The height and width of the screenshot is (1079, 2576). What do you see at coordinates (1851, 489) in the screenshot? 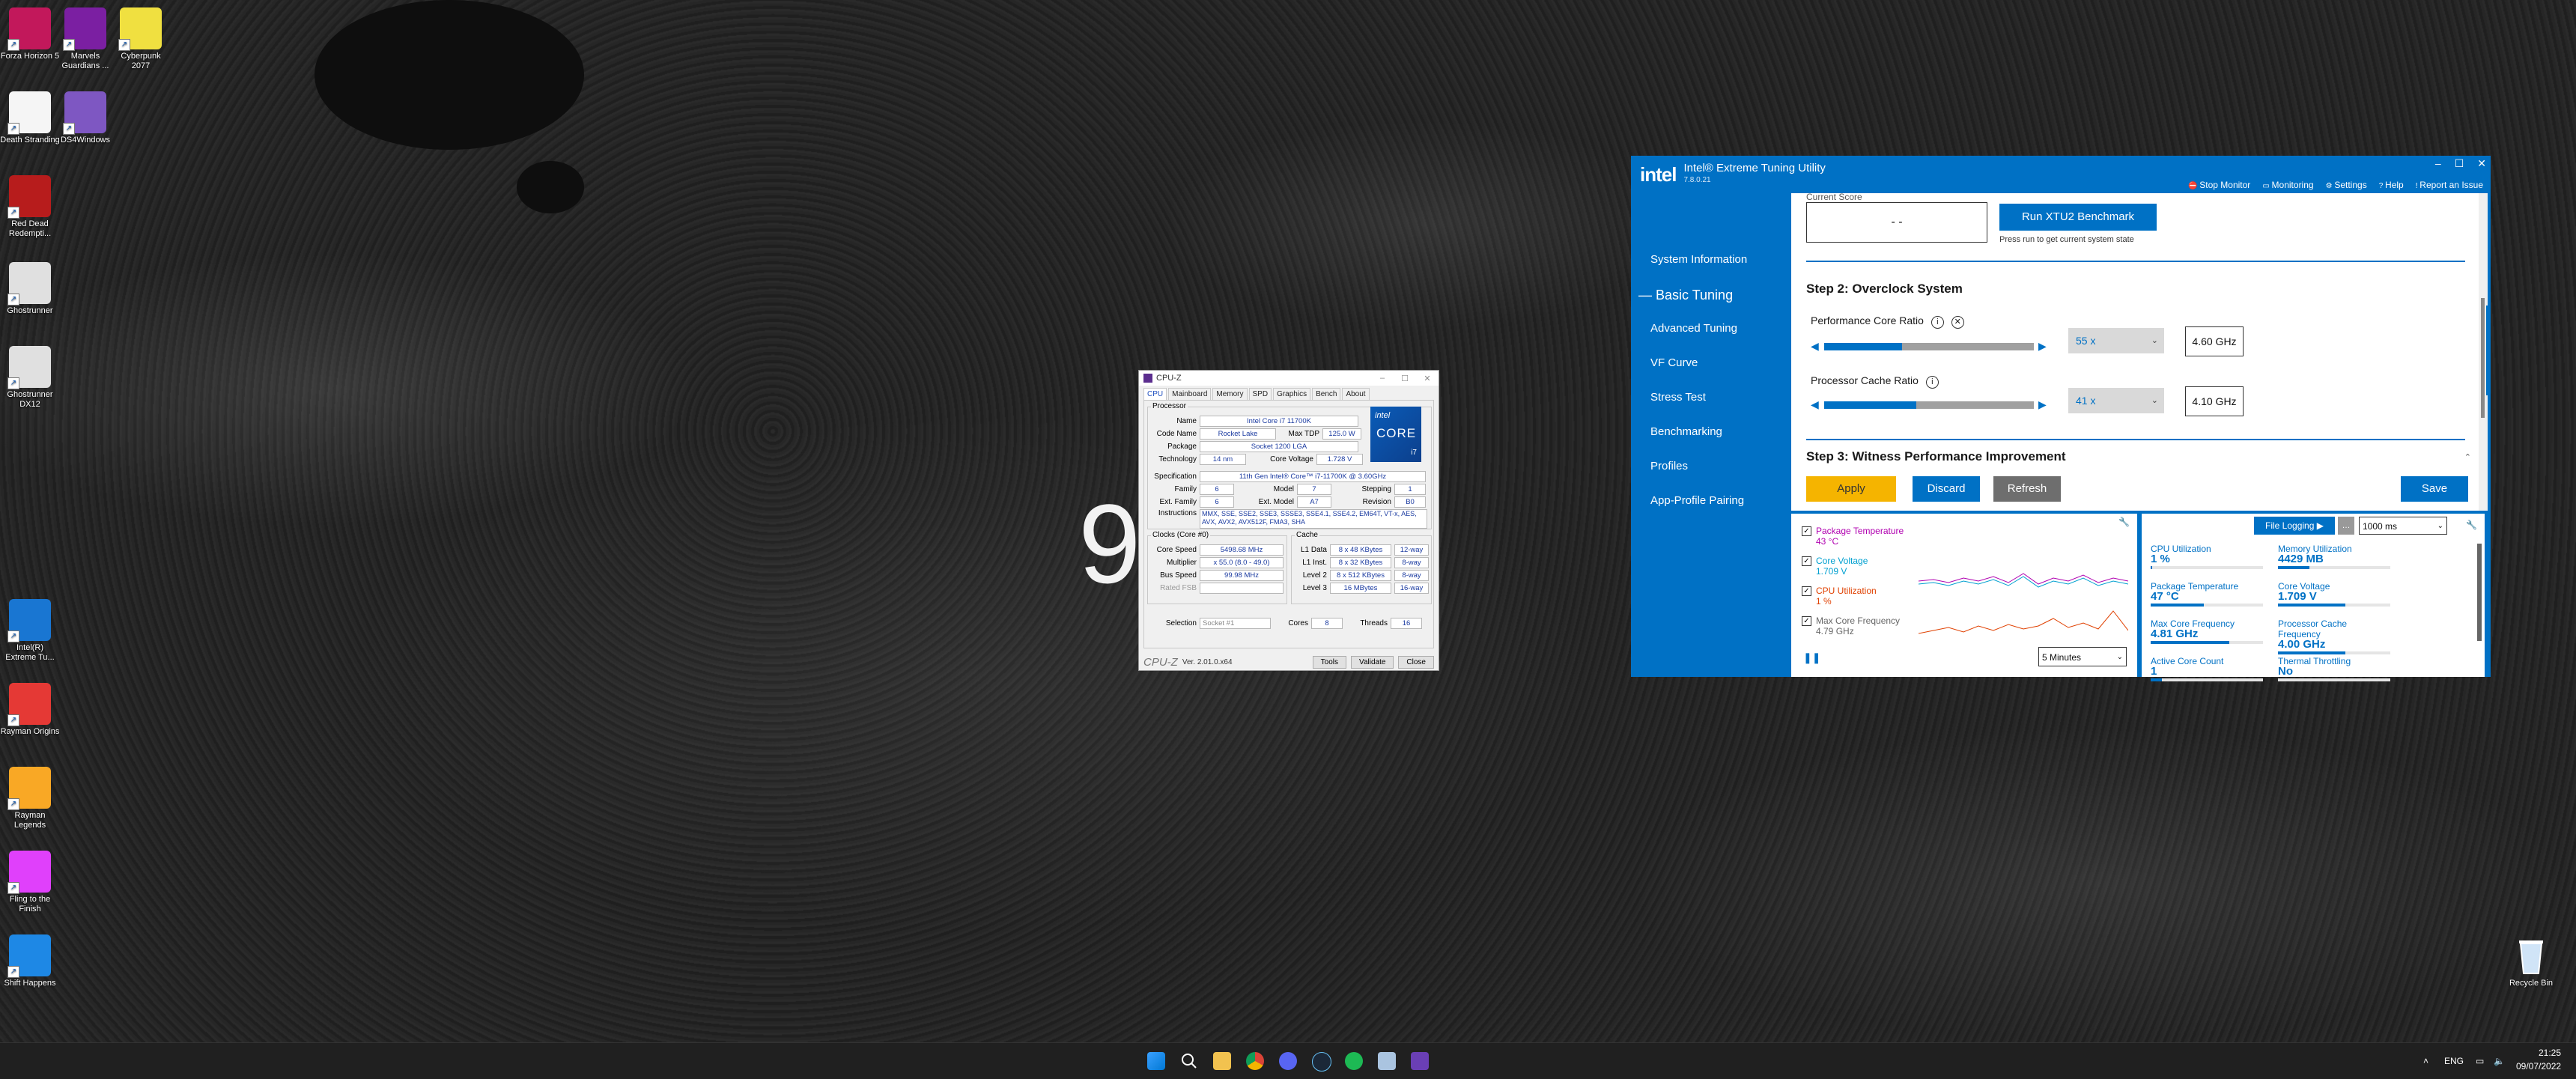
I see `apply-button: Apply` at bounding box center [1851, 489].